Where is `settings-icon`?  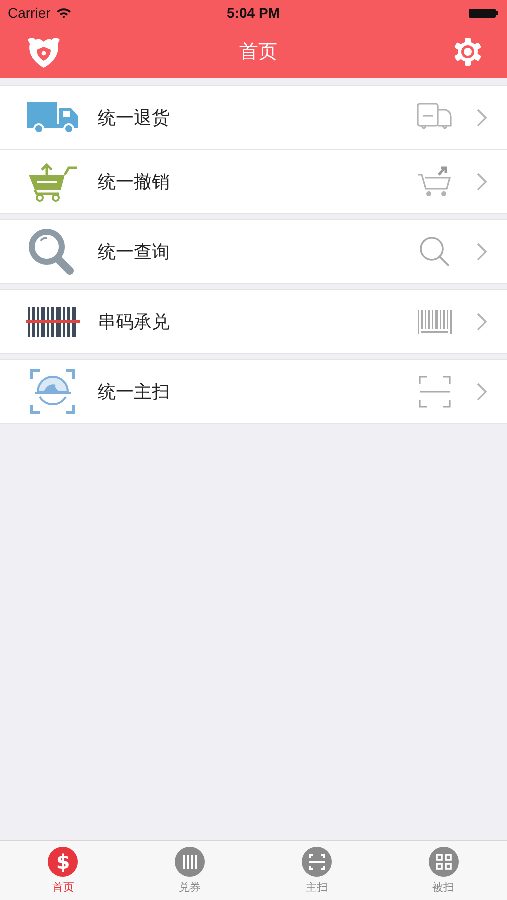 settings-icon is located at coordinates (468, 52).